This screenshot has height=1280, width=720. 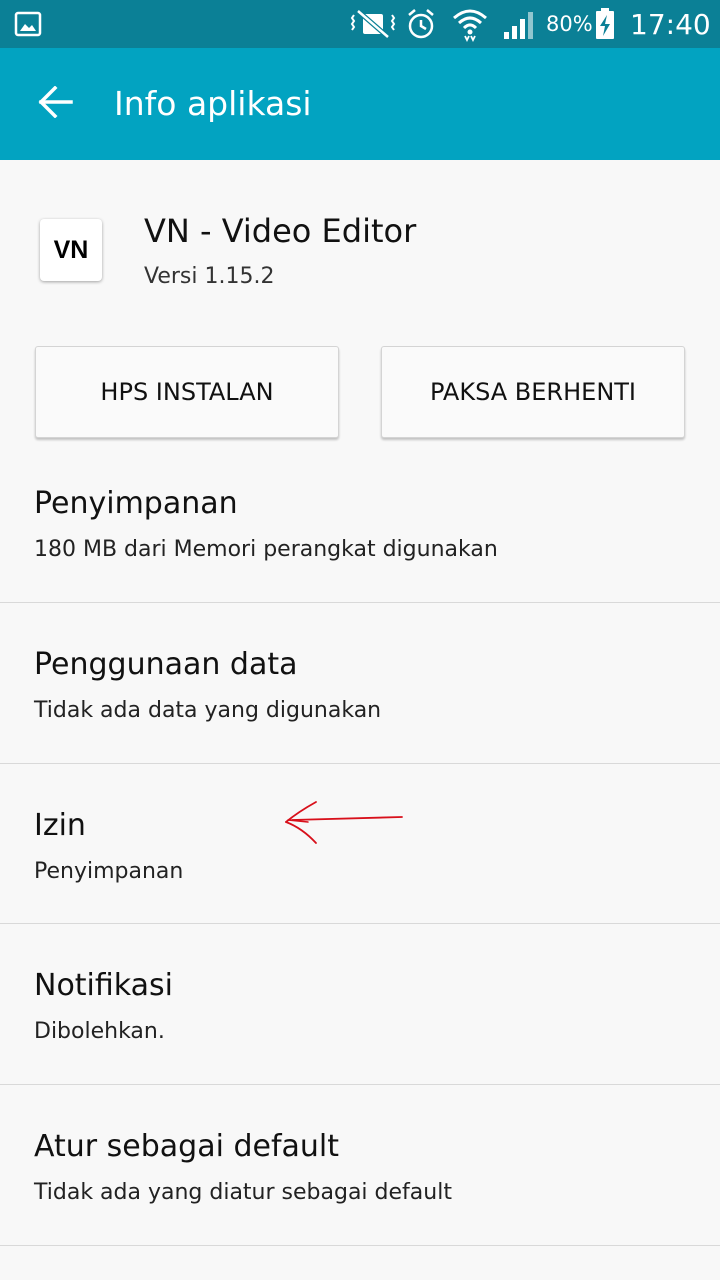 I want to click on settings-item-subtitle: 180 MB dari Memori perangkat digunakan, so click(x=266, y=549).